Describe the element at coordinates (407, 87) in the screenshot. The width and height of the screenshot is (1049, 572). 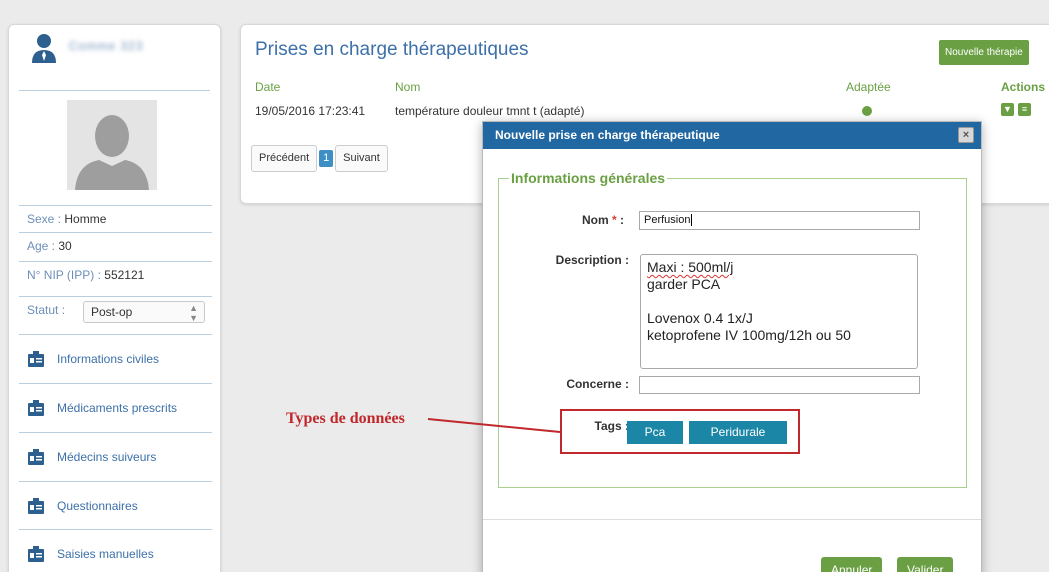
I see `column-header-nom: Nom` at that location.